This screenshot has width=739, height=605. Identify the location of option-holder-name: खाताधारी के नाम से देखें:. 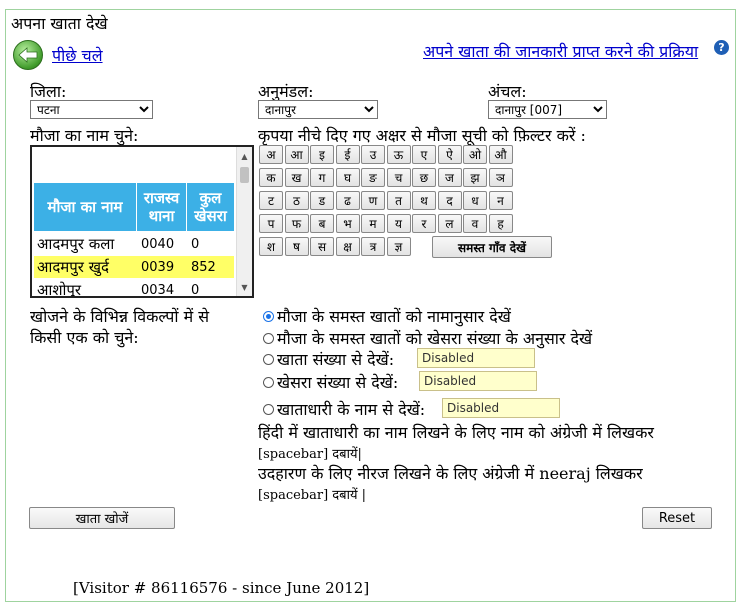
(344, 409).